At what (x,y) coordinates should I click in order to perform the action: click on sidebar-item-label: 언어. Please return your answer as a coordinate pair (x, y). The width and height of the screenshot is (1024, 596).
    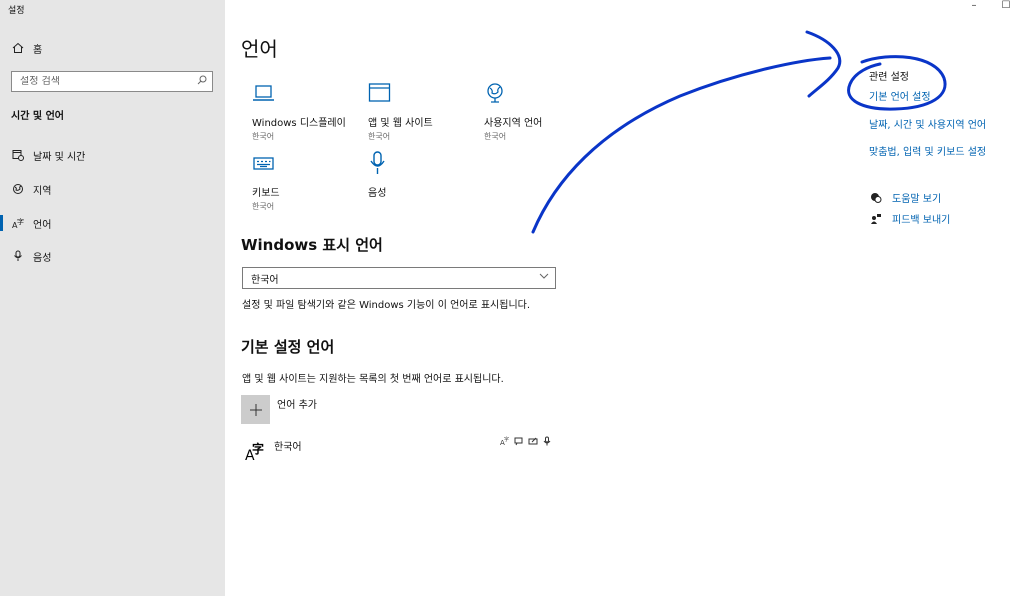
    Looking at the image, I should click on (42, 225).